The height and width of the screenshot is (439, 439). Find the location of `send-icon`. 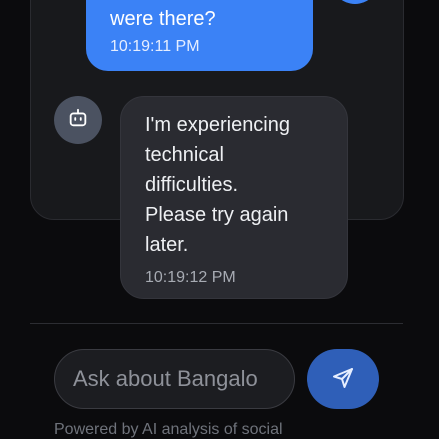

send-icon is located at coordinates (343, 379).